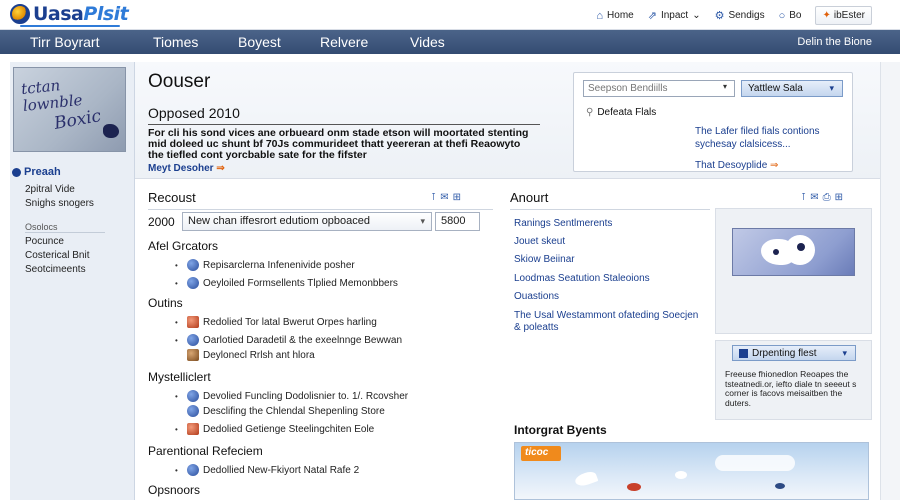 This screenshot has height=500, width=900. What do you see at coordinates (20, 14) in the screenshot?
I see `globe-logo-icon` at bounding box center [20, 14].